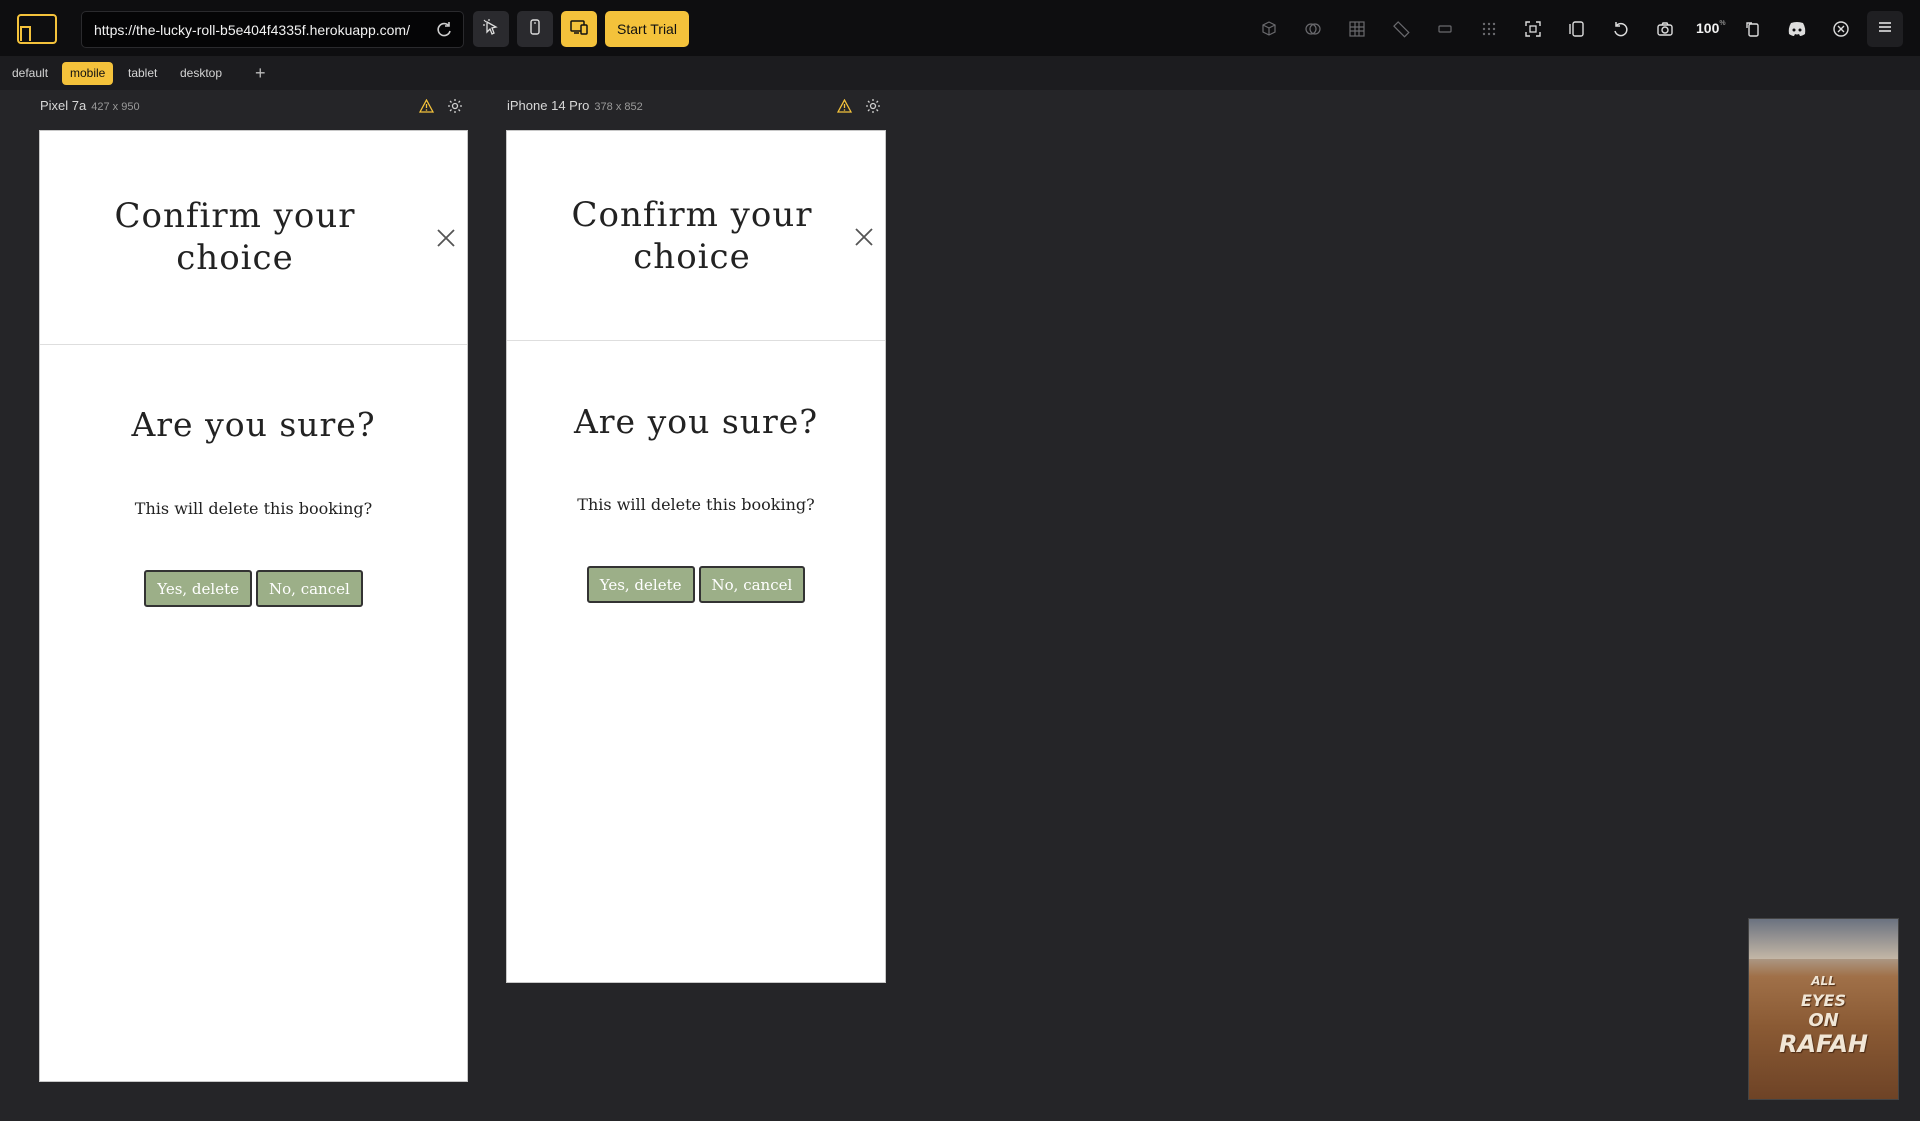 The height and width of the screenshot is (1121, 1920). What do you see at coordinates (263, 72) in the screenshot?
I see `add-tab-button: +` at bounding box center [263, 72].